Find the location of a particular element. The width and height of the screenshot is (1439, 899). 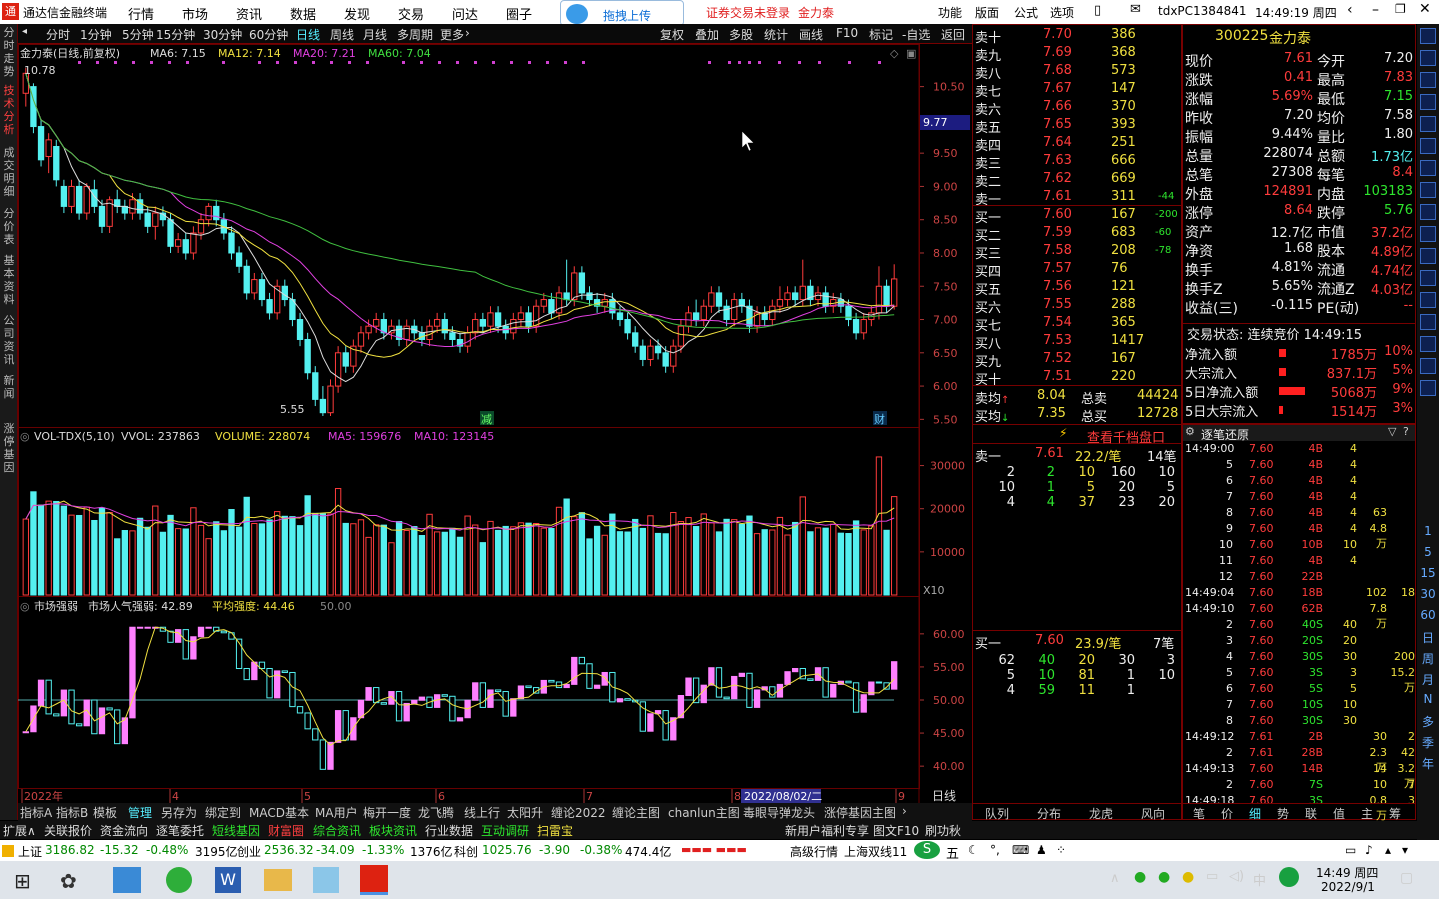

buy-level-price: 7.58 is located at coordinates (1057, 250).